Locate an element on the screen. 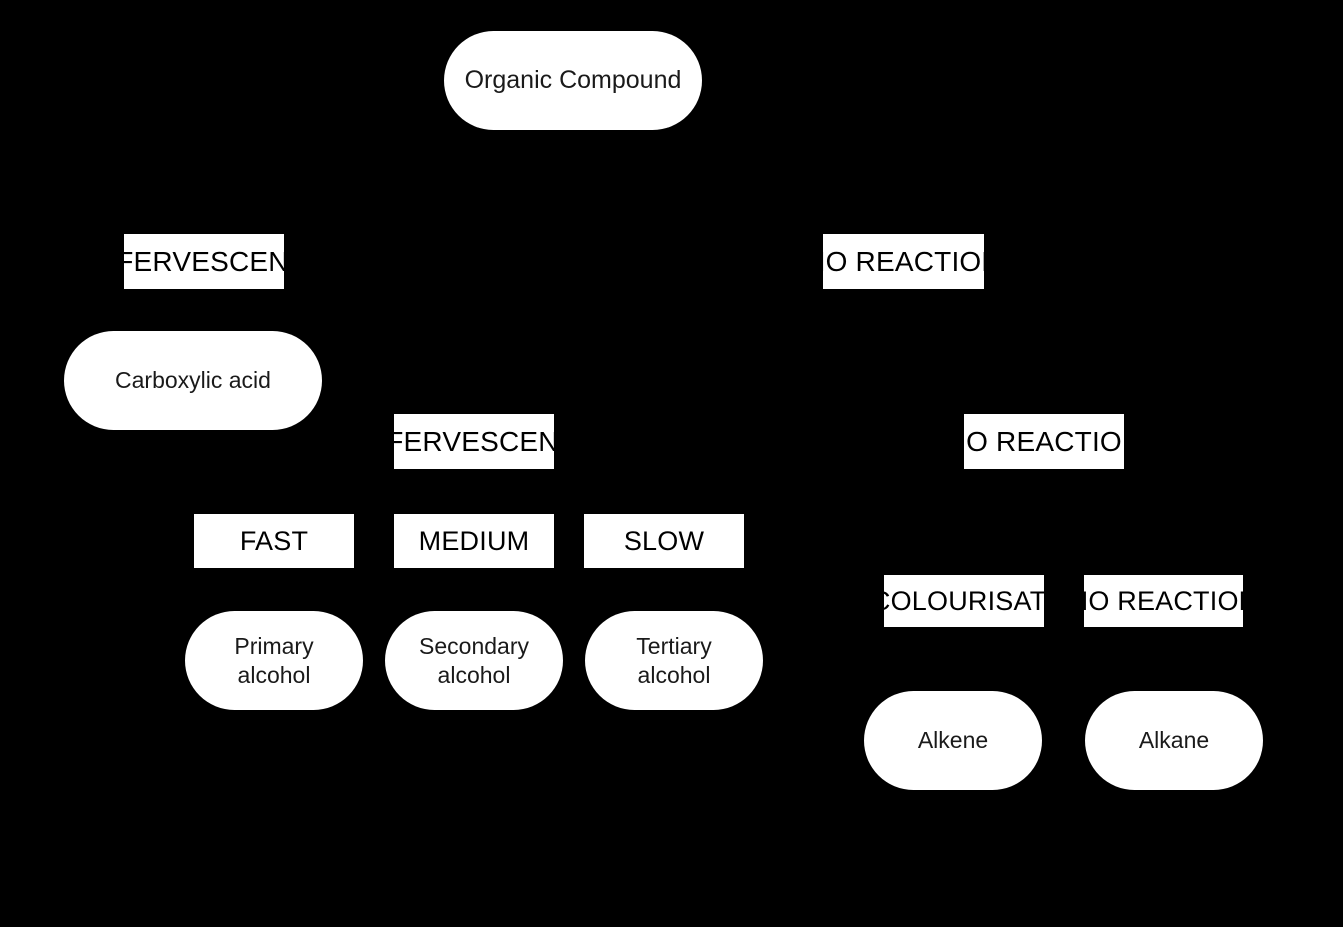 Image resolution: width=1343 pixels, height=927 pixels. node-carboxylic-acid-label: Carboxylic acid is located at coordinates (193, 380).